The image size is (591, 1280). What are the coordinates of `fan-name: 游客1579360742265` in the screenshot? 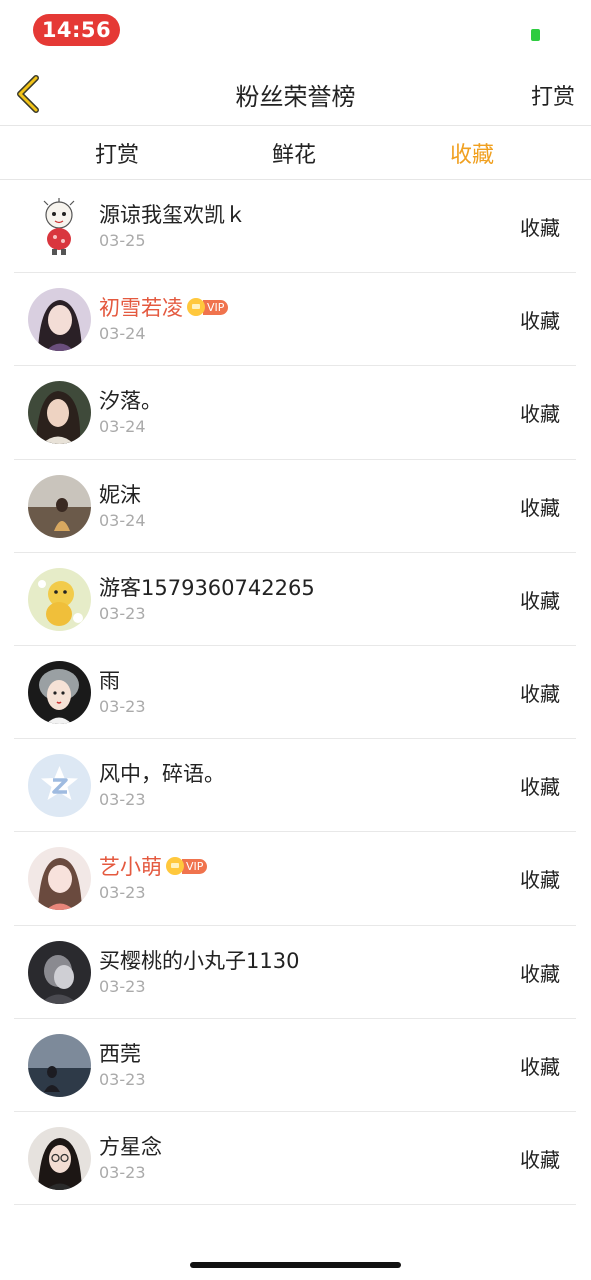 It's located at (207, 587).